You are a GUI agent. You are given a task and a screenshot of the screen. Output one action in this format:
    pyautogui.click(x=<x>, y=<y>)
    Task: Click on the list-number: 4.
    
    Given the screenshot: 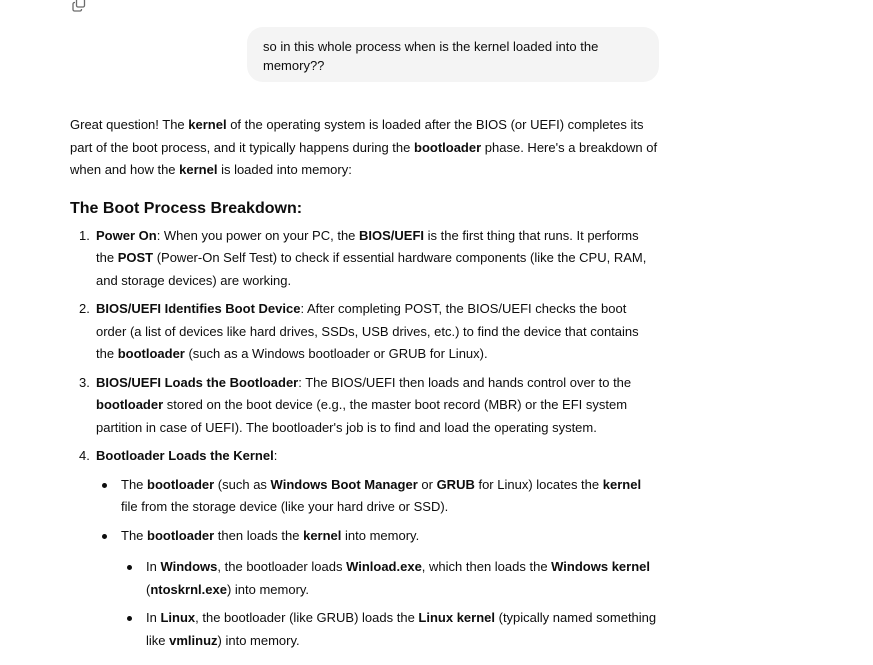 What is the action you would take?
    pyautogui.click(x=84, y=455)
    